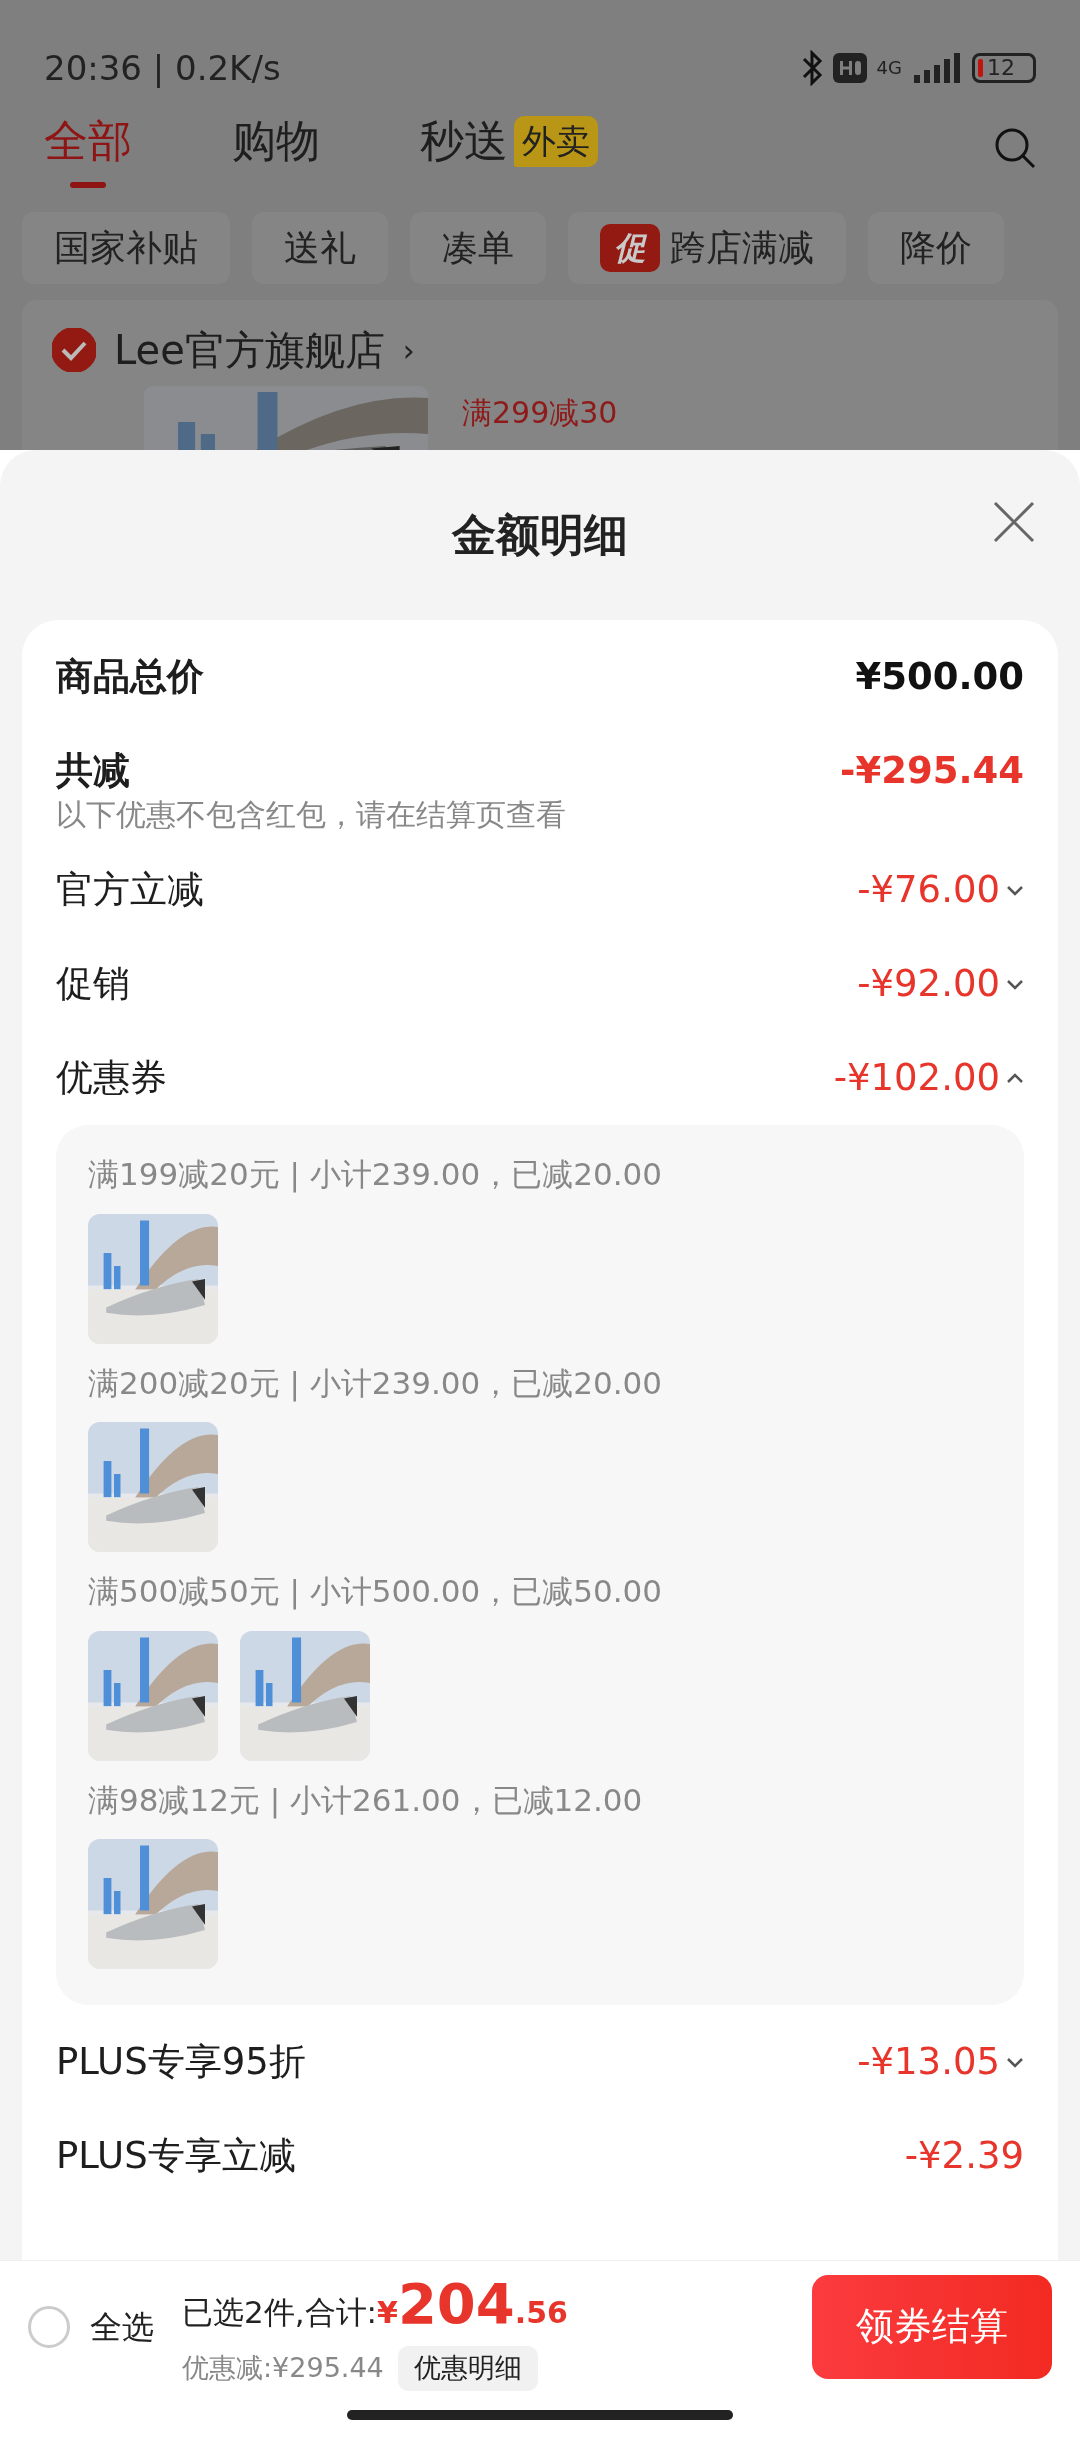  Describe the element at coordinates (540, 535) in the screenshot. I see `sheet-title: 金额明细` at that location.